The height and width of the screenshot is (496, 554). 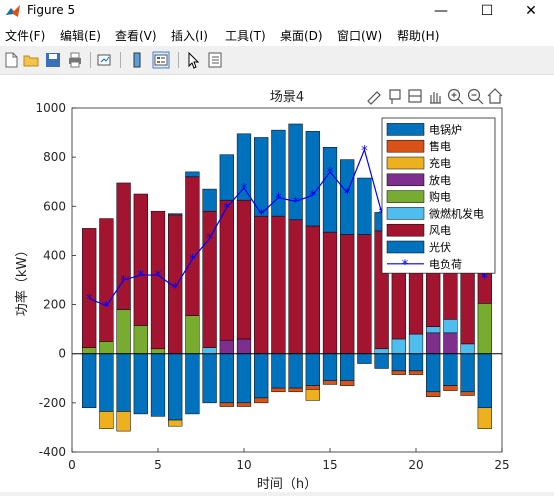 What do you see at coordinates (405, 265) in the screenshot?
I see `legend-marker: *` at bounding box center [405, 265].